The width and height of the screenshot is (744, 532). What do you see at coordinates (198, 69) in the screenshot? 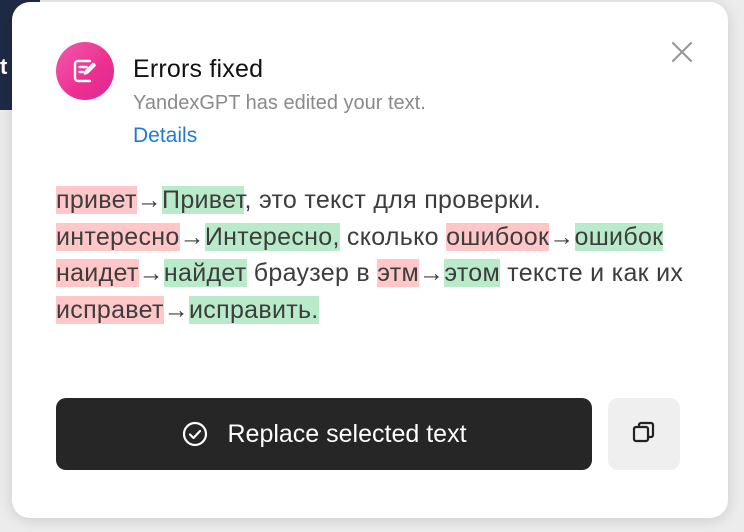
I see `popup-title: Errors fixed` at bounding box center [198, 69].